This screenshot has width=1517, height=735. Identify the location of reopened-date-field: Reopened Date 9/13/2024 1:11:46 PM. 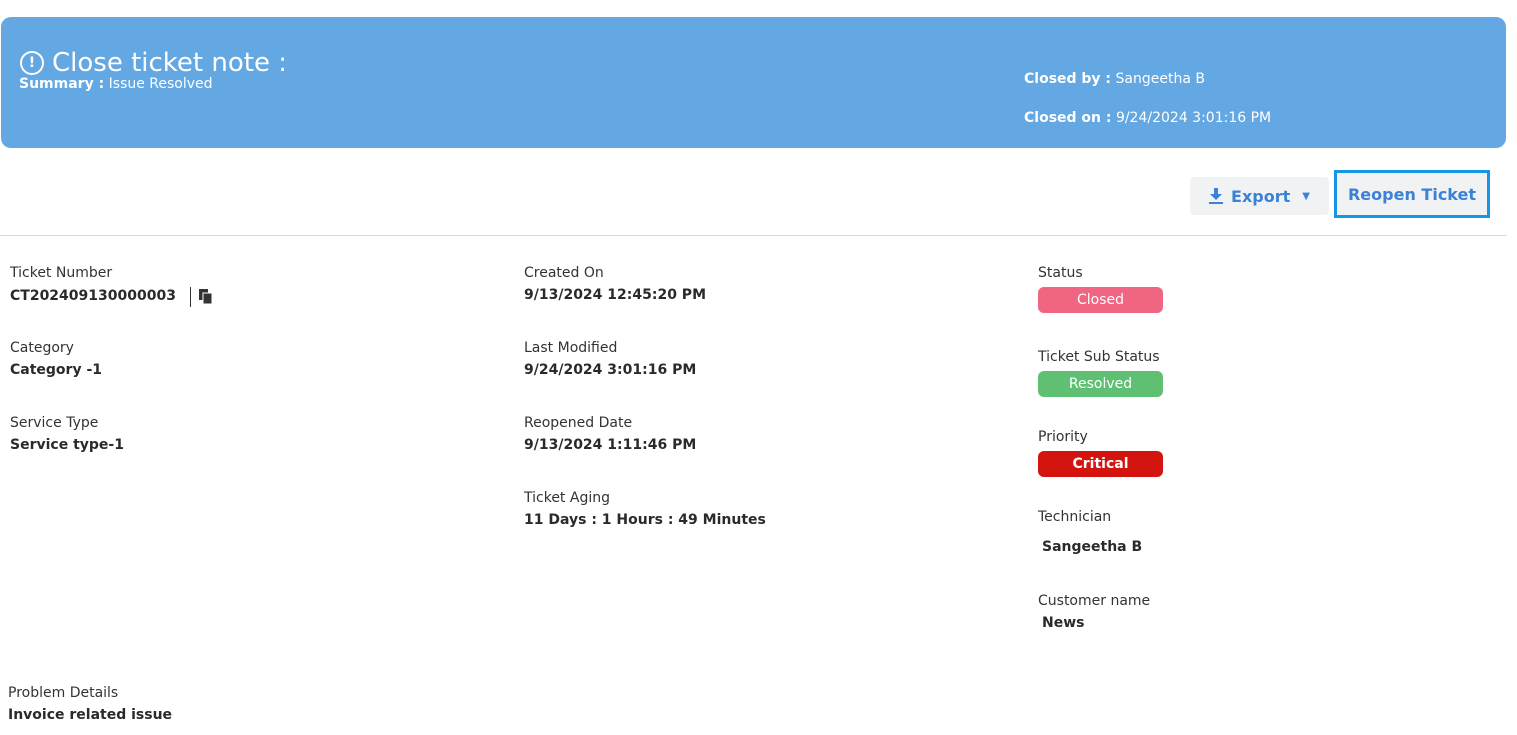
(610, 434).